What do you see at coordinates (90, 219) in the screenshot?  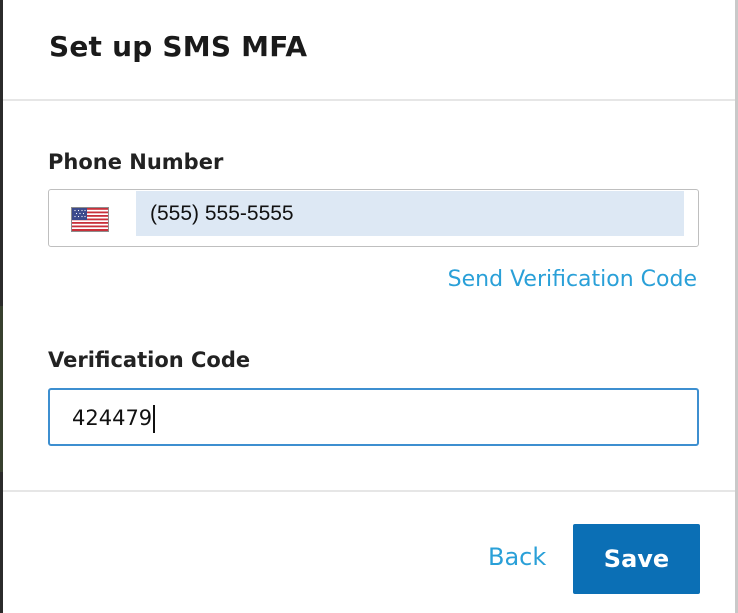 I see `flag-us-icon` at bounding box center [90, 219].